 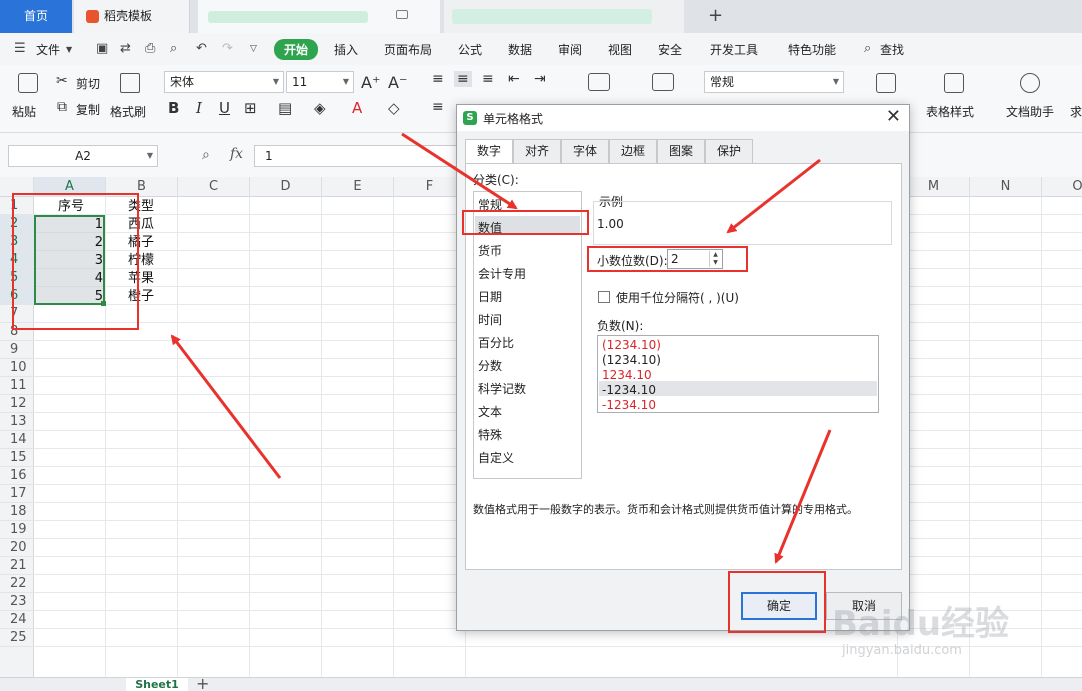 What do you see at coordinates (69, 49) in the screenshot?
I see `chevron-down-icon: ▼` at bounding box center [69, 49].